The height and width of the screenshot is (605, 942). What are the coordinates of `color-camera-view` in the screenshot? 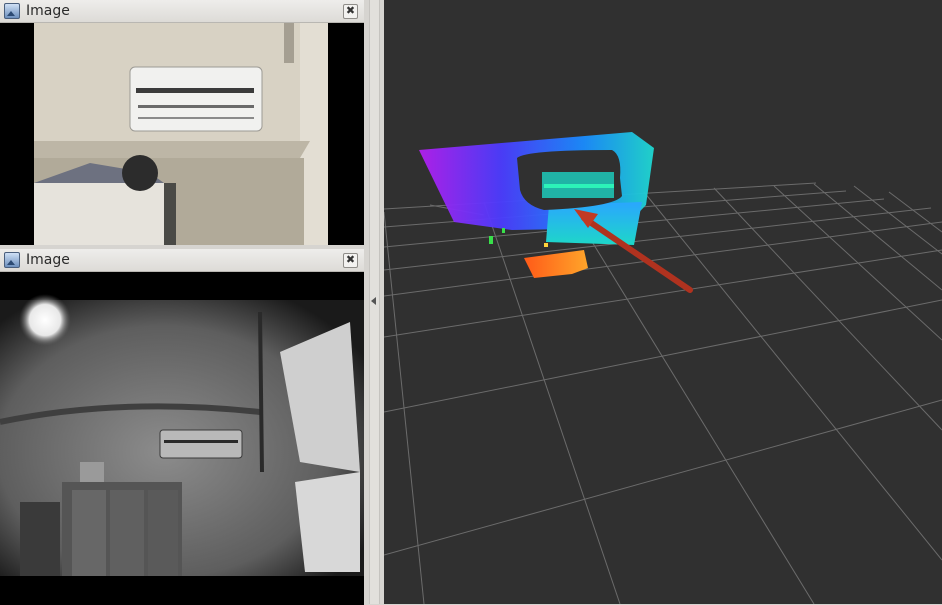 It's located at (182, 134).